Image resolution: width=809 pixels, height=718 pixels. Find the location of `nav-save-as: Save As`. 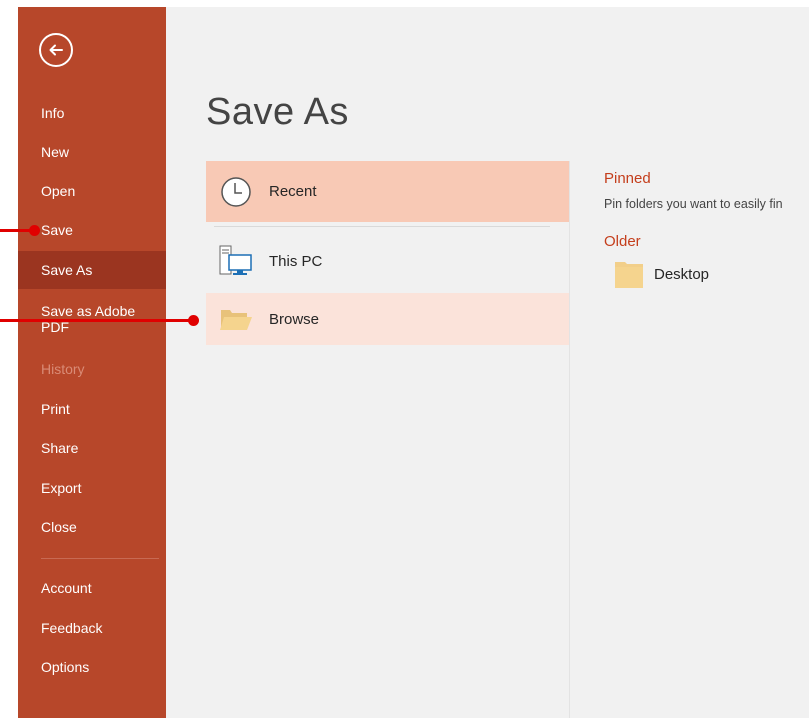

nav-save-as: Save As is located at coordinates (92, 270).